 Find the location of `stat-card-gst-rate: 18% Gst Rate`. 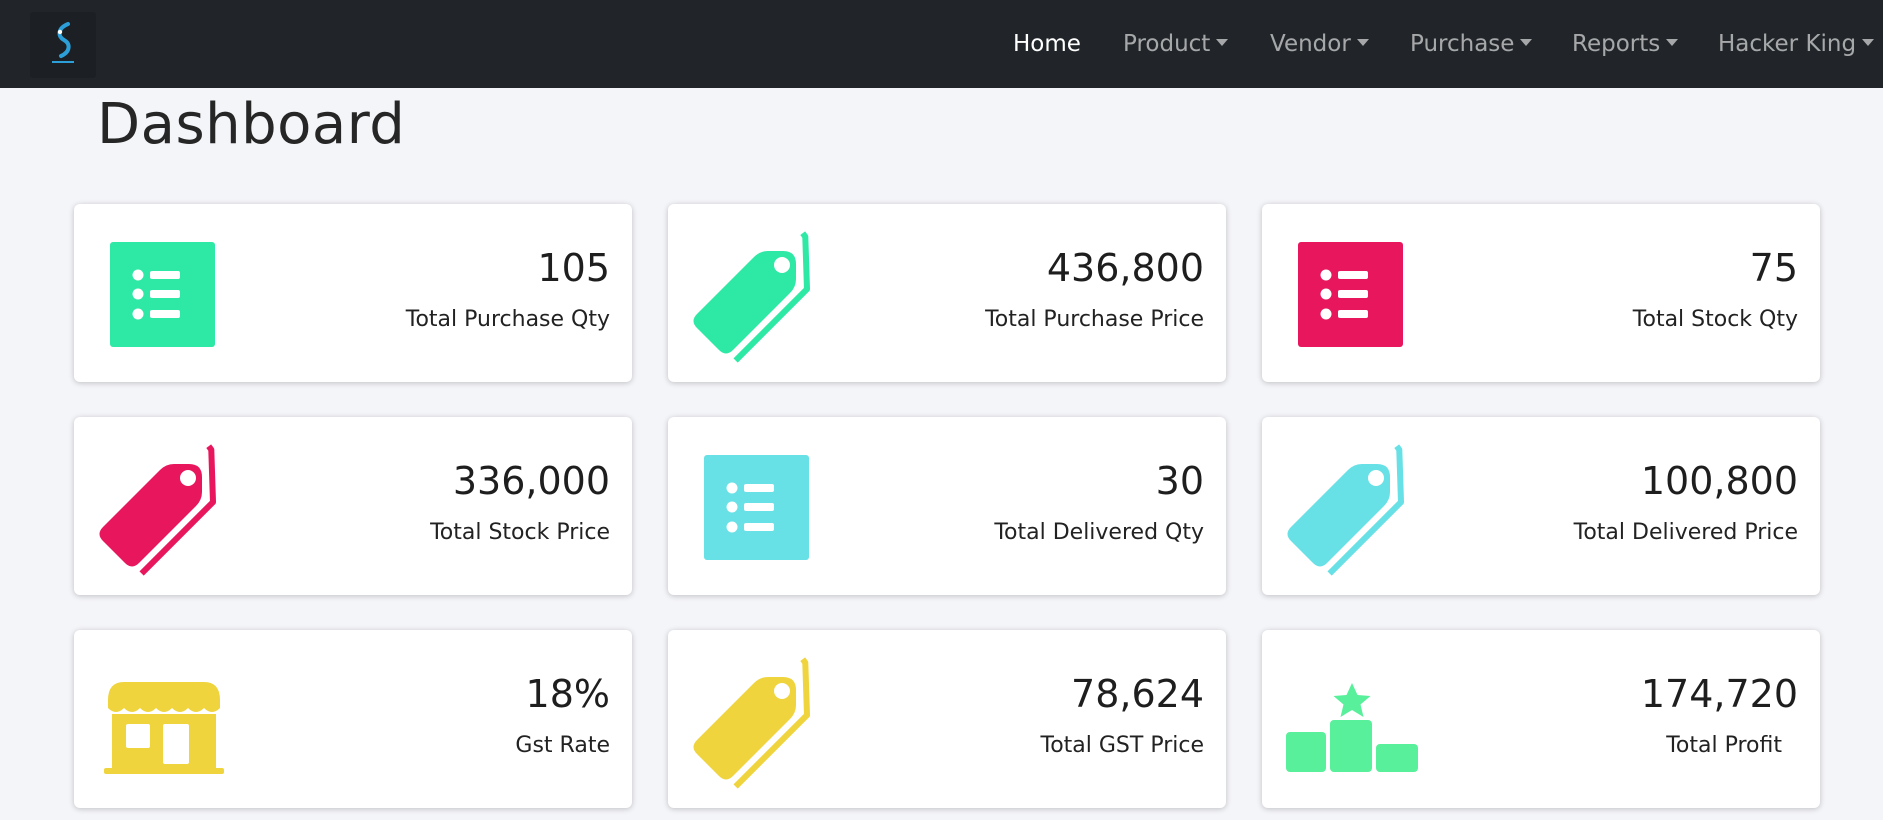

stat-card-gst-rate: 18% Gst Rate is located at coordinates (353, 719).